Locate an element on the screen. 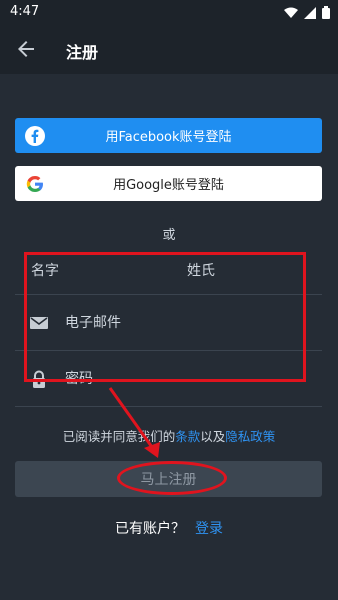 The width and height of the screenshot is (338, 600). google-login-label: 用Google账号登陆 is located at coordinates (168, 185).